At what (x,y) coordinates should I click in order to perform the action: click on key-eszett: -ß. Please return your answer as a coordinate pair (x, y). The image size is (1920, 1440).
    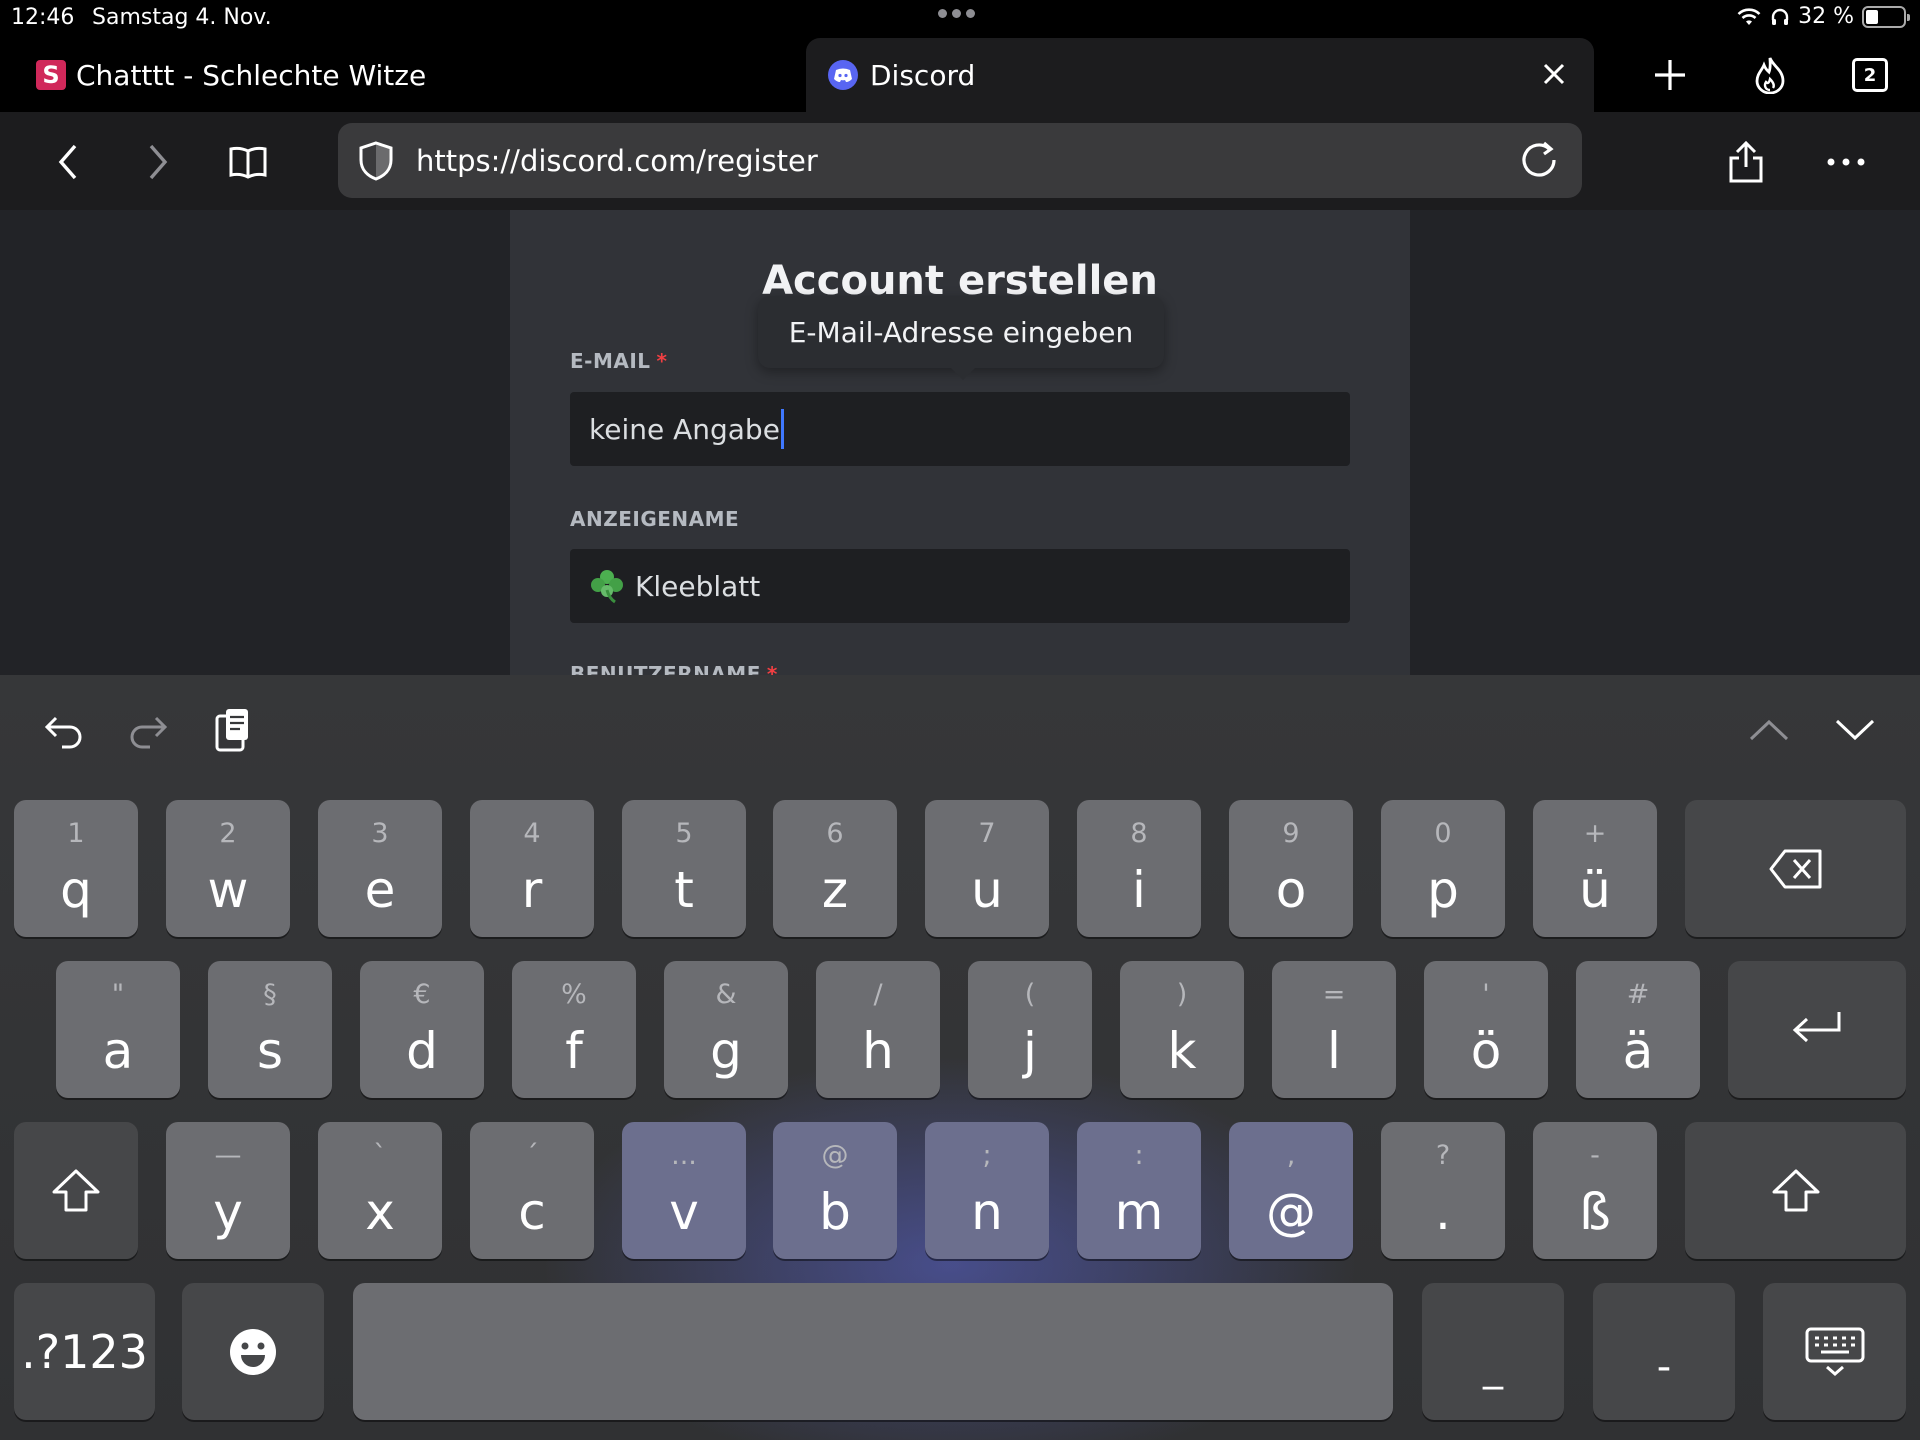
    Looking at the image, I should click on (1595, 1190).